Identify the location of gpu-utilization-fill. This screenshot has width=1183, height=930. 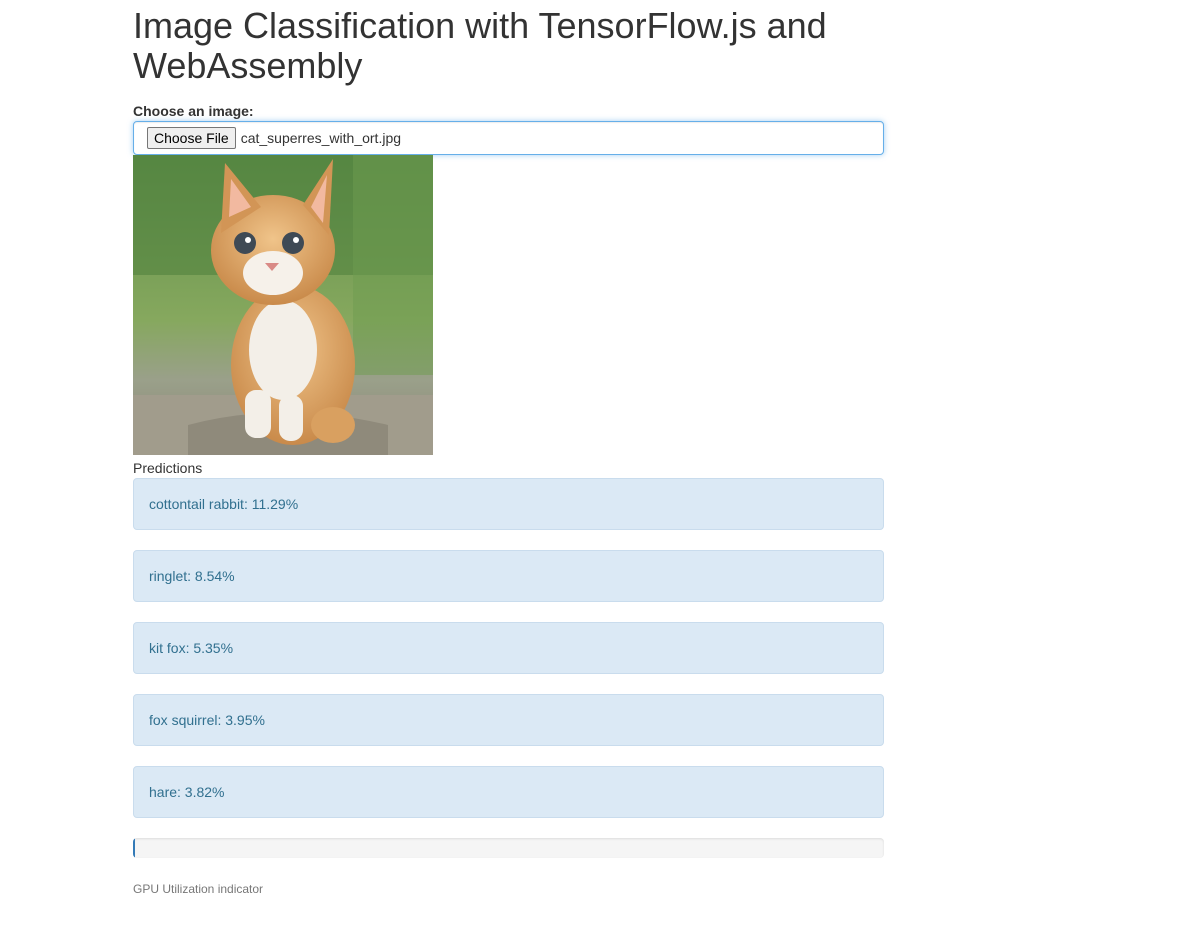
(134, 848).